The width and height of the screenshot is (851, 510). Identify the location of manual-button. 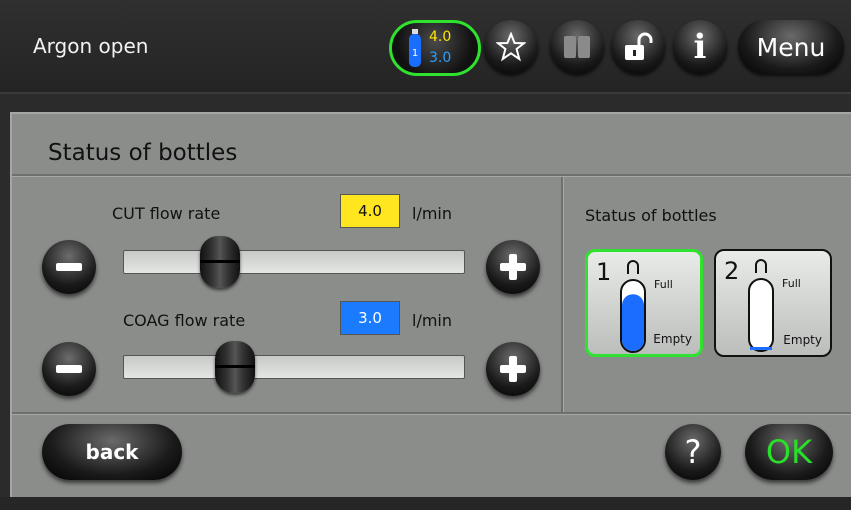
(577, 47).